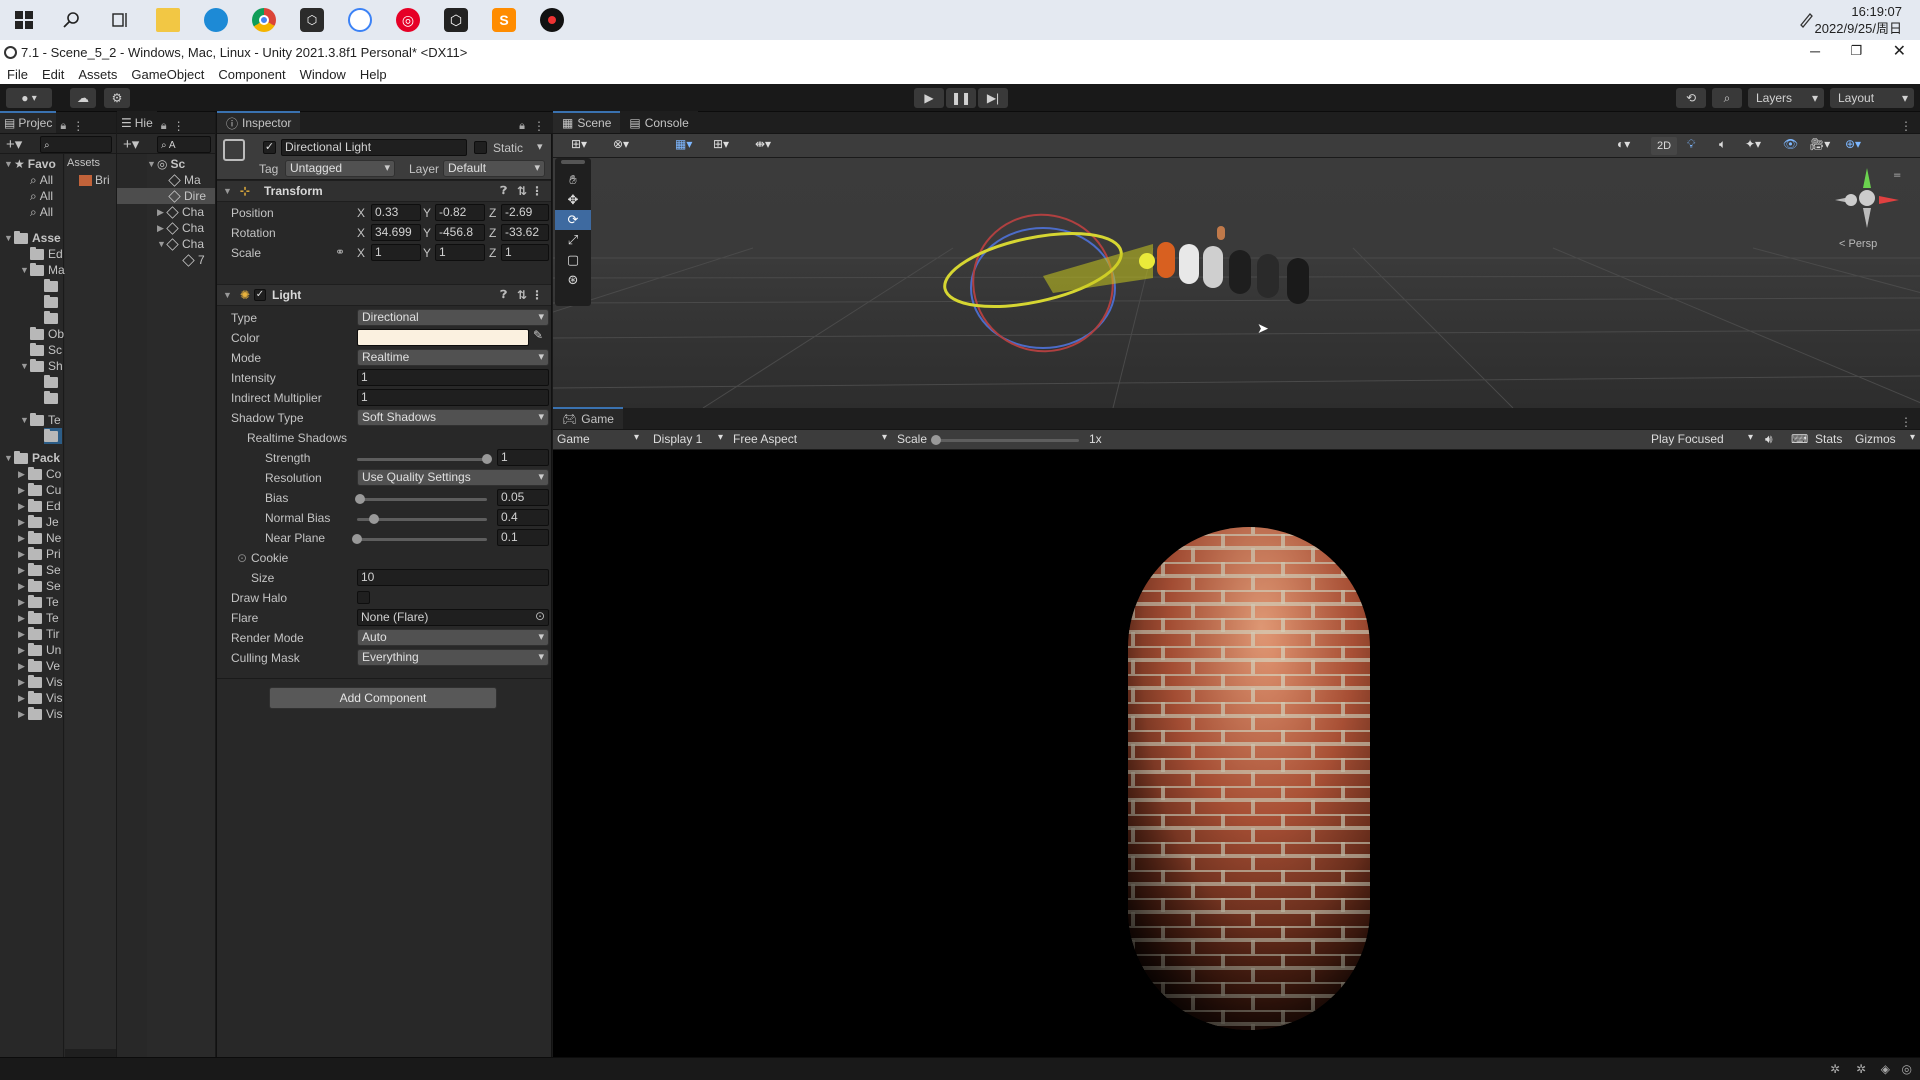 Image resolution: width=1920 pixels, height=1080 pixels. What do you see at coordinates (573, 280) in the screenshot?
I see `transform-tool-icon: ⊛` at bounding box center [573, 280].